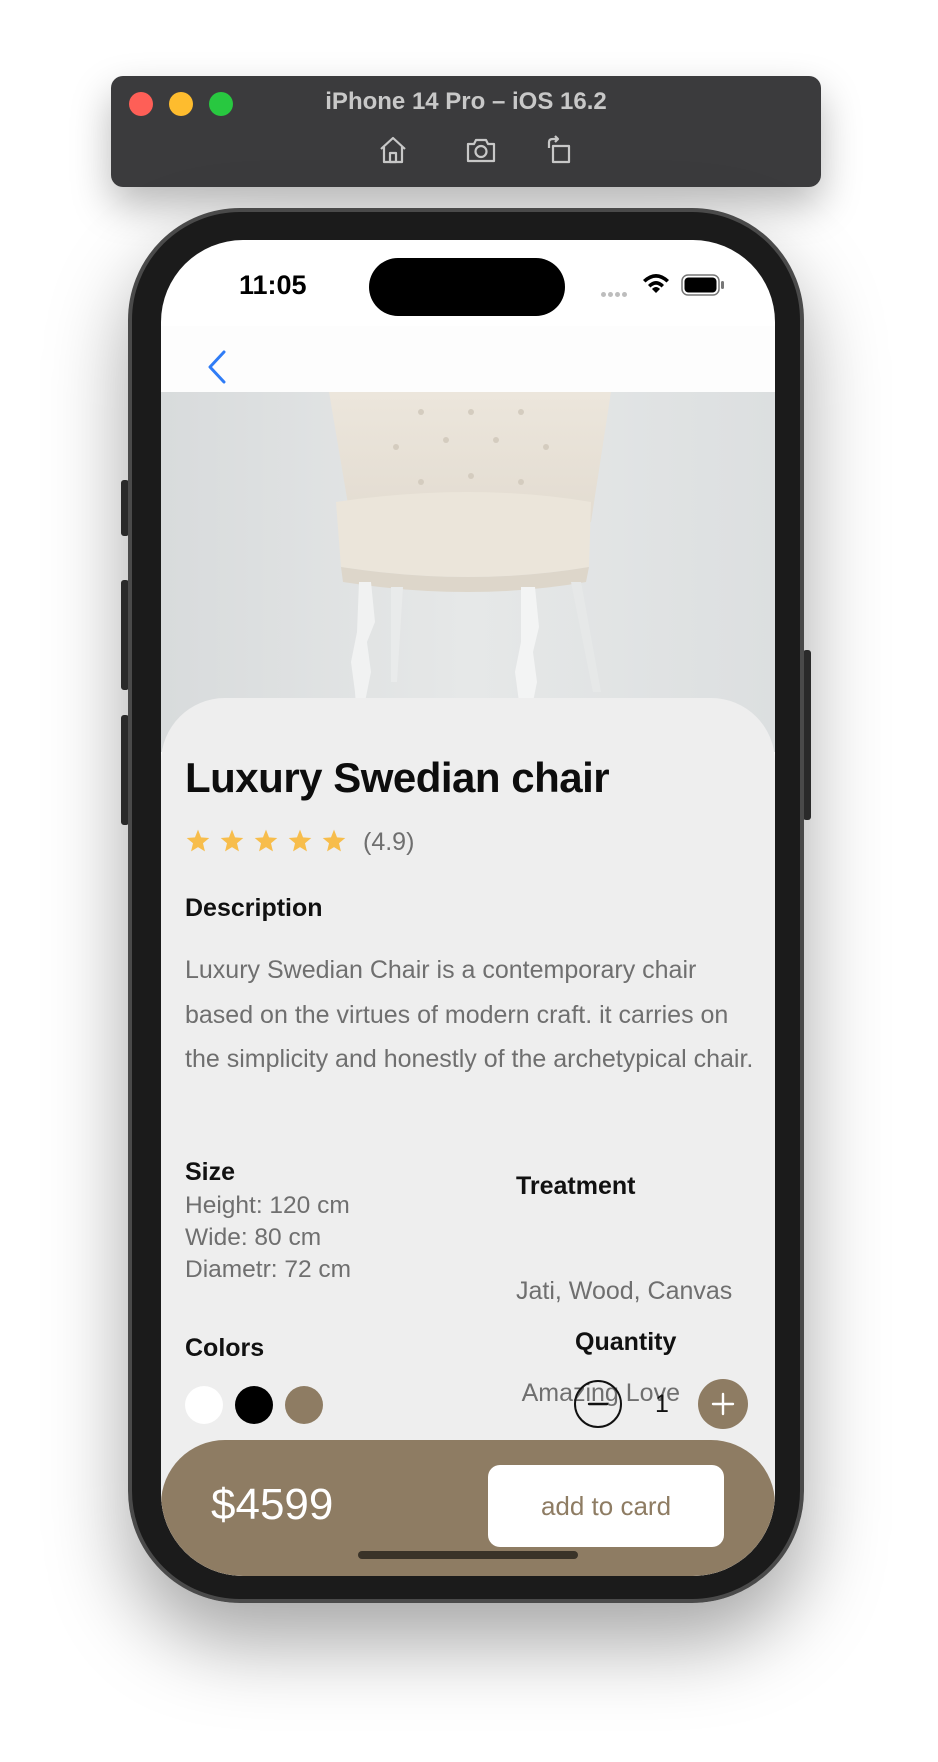  Describe the element at coordinates (267, 1205) in the screenshot. I see `size-height: Height: 120 cm` at that location.